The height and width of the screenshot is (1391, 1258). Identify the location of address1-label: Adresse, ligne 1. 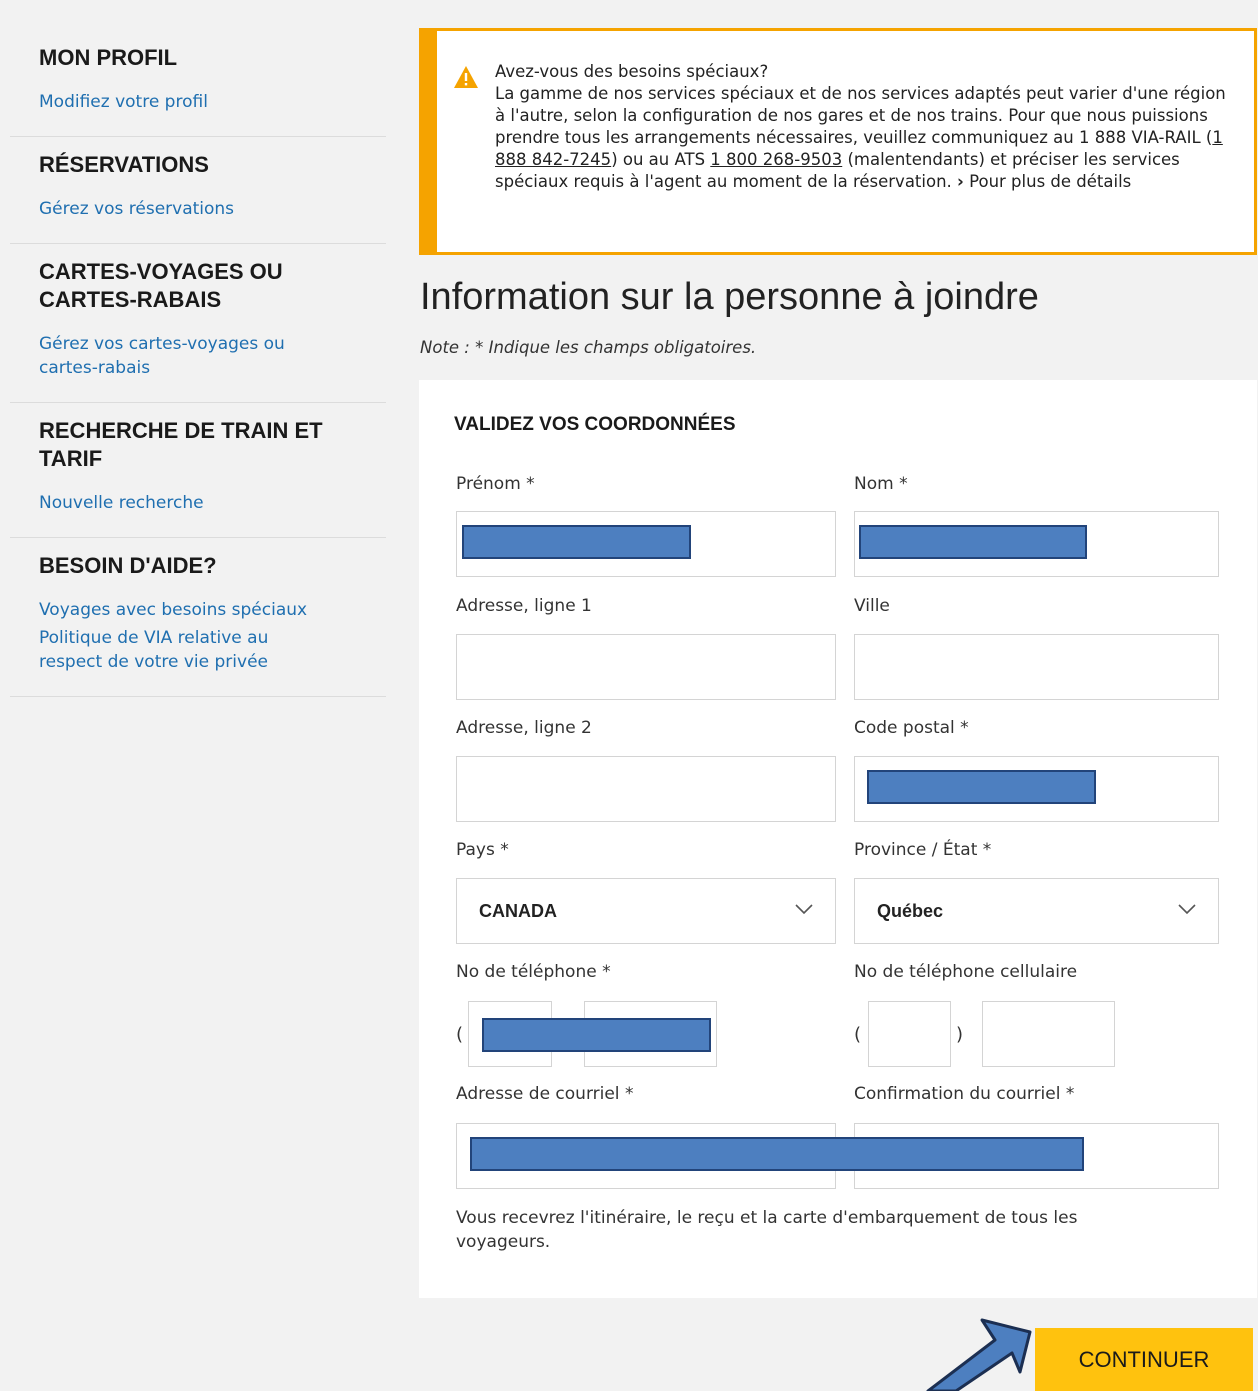
(524, 606).